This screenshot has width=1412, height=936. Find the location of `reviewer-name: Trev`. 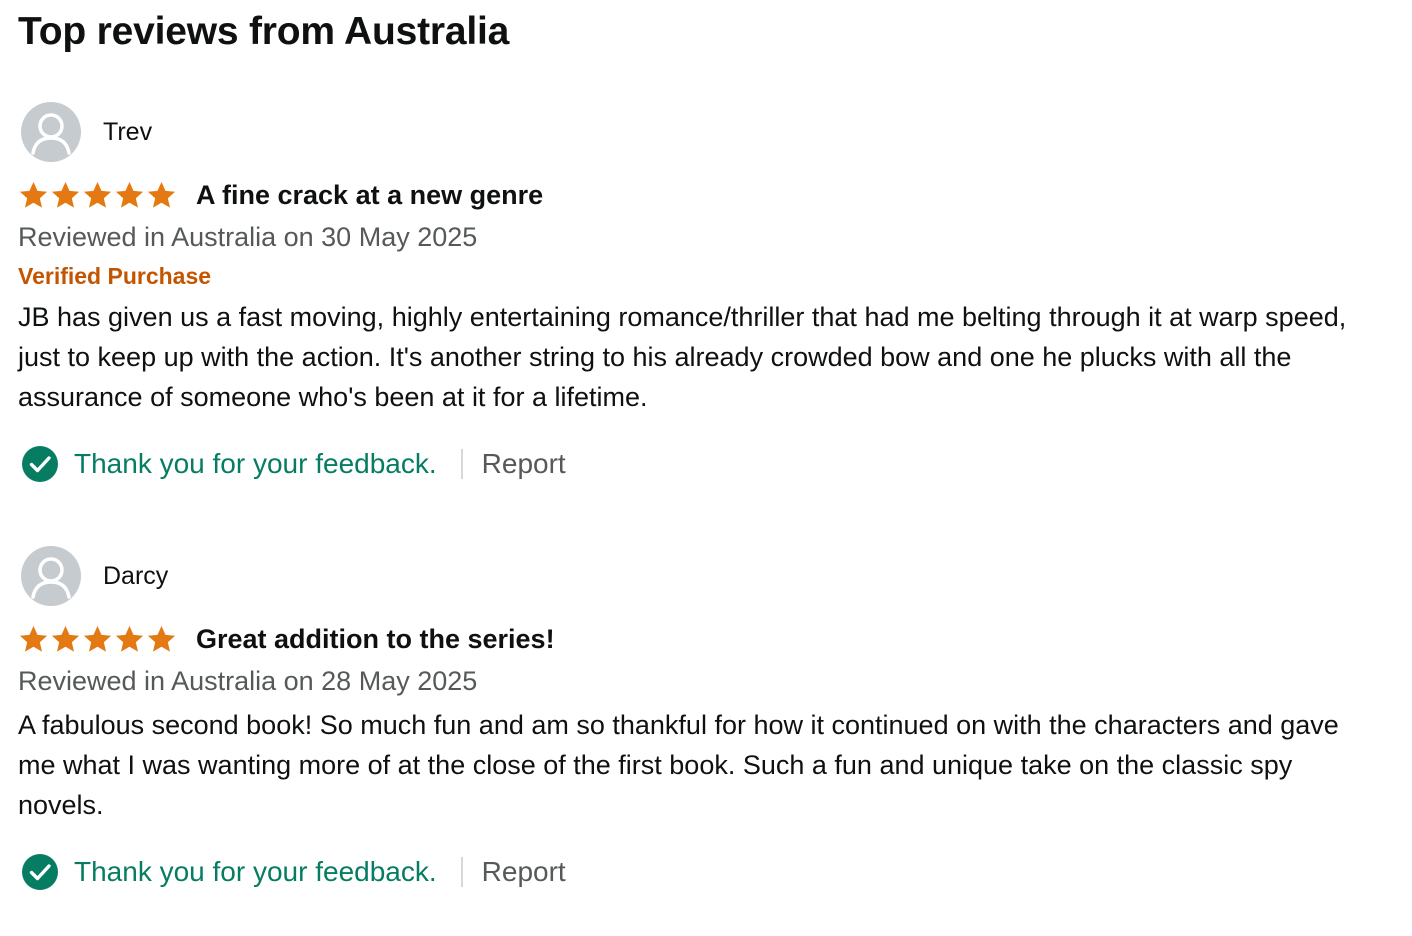

reviewer-name: Trev is located at coordinates (127, 132).